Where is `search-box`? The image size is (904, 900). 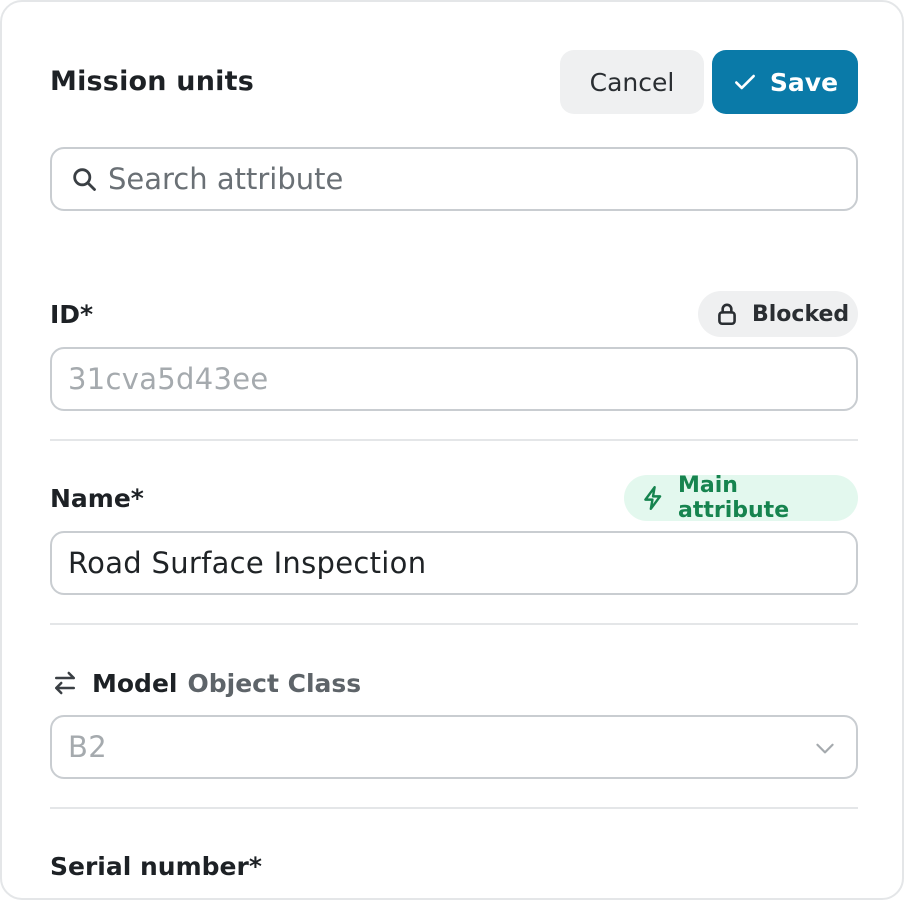 search-box is located at coordinates (454, 179).